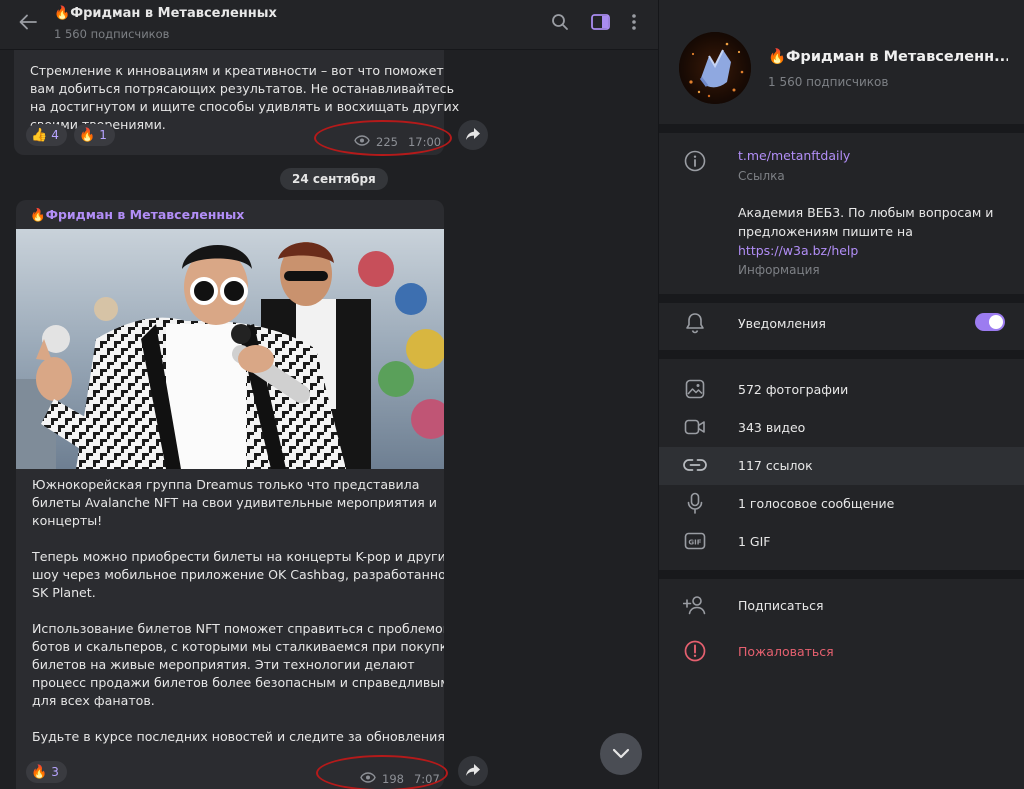  I want to click on message-photo, so click(230, 349).